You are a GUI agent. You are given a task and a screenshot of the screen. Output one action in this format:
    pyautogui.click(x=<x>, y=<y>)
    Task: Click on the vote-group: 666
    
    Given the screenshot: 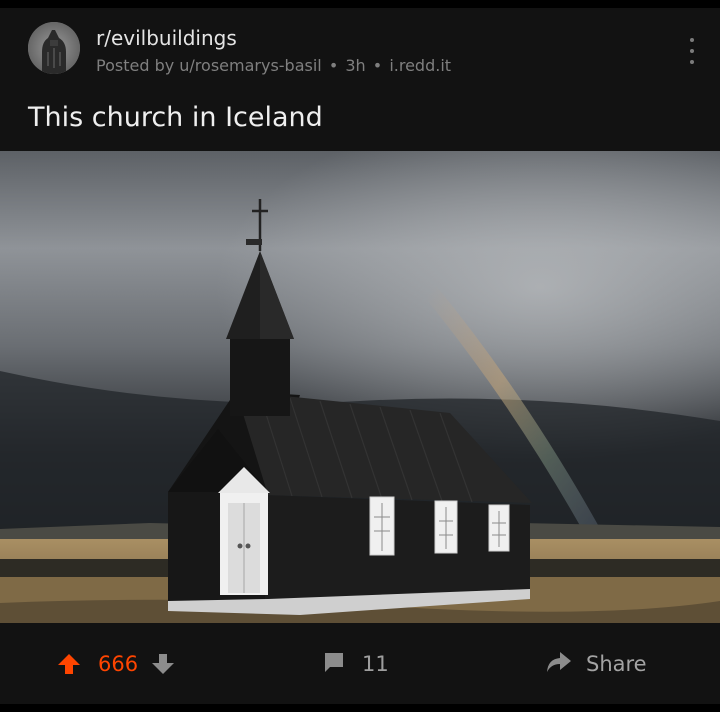 What is the action you would take?
    pyautogui.click(x=116, y=664)
    